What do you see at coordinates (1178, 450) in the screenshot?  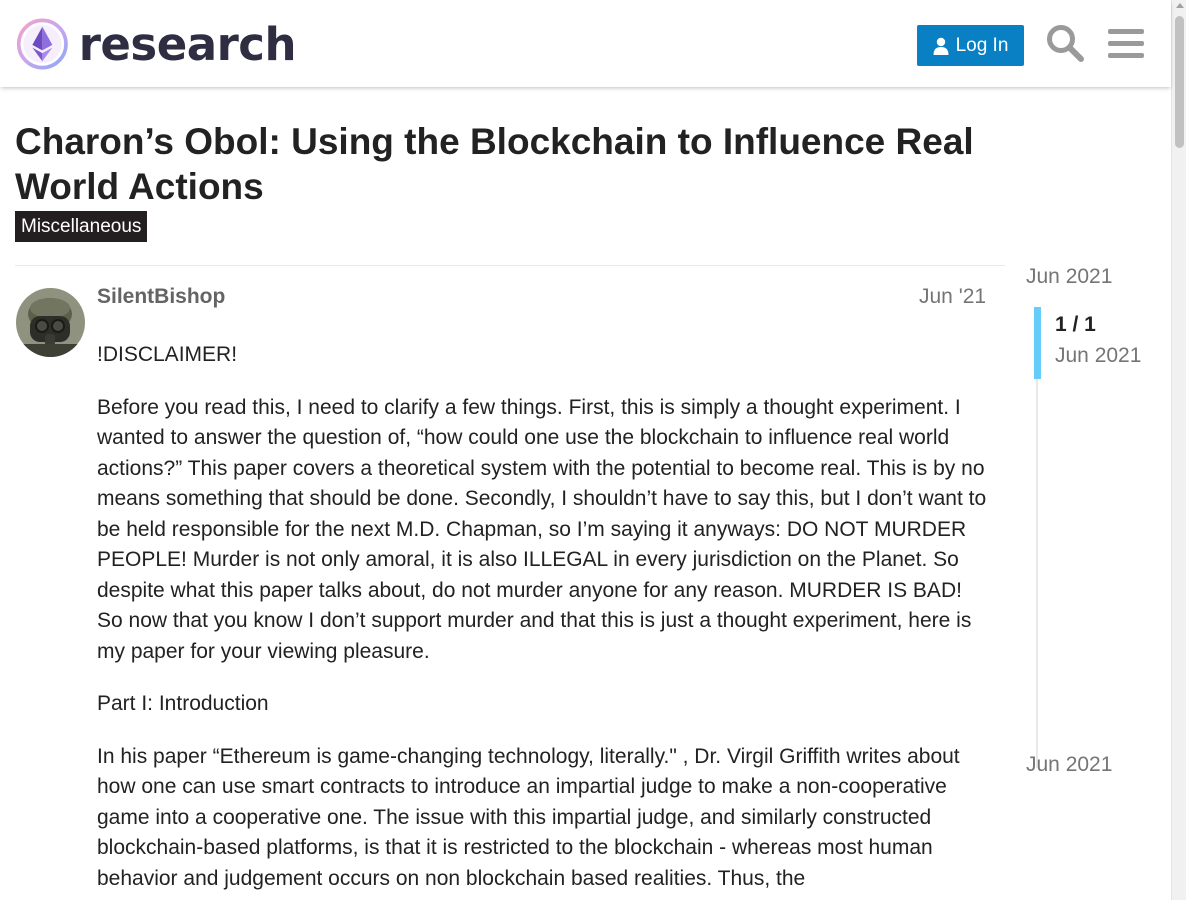 I see `page-scrollbar` at bounding box center [1178, 450].